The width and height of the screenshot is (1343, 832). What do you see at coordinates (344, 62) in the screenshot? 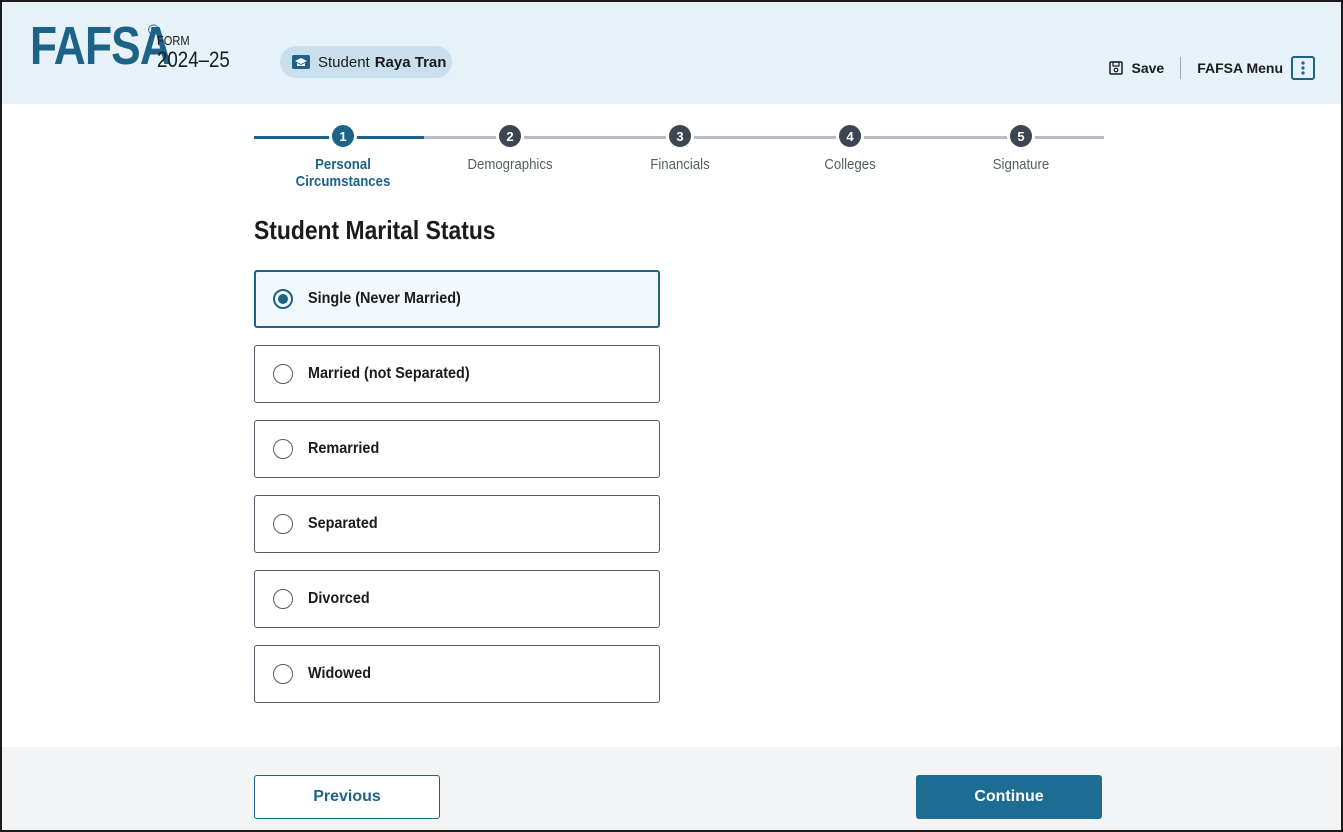
I see `student-prefix: Student` at bounding box center [344, 62].